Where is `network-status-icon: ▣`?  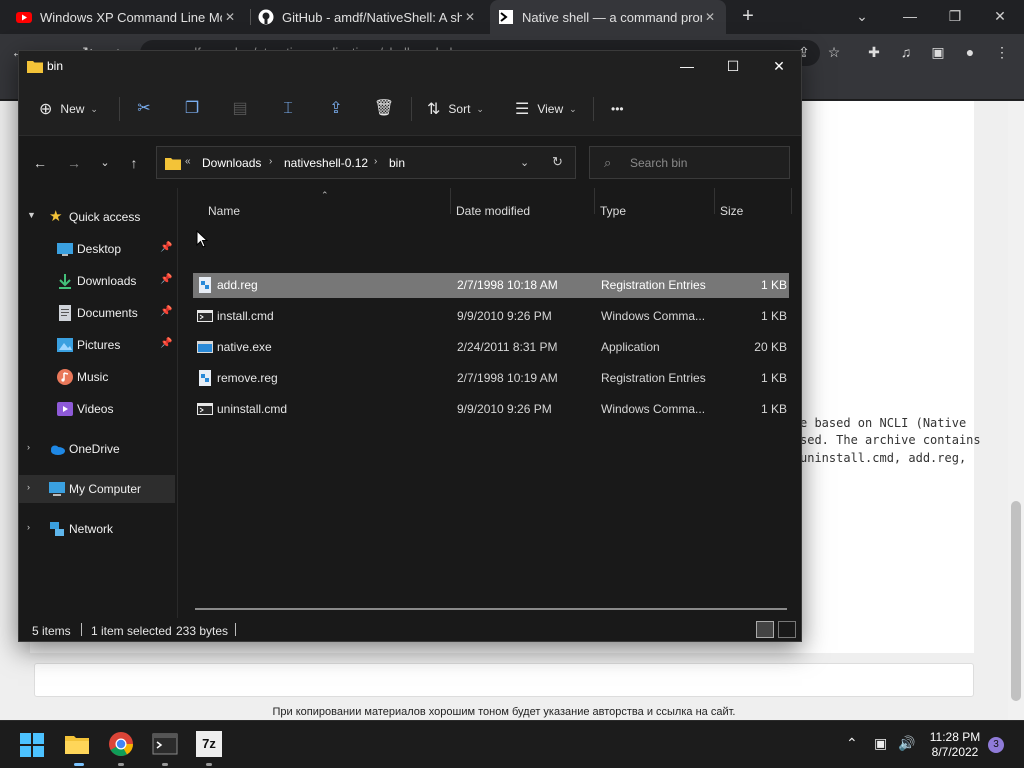 network-status-icon: ▣ is located at coordinates (880, 743).